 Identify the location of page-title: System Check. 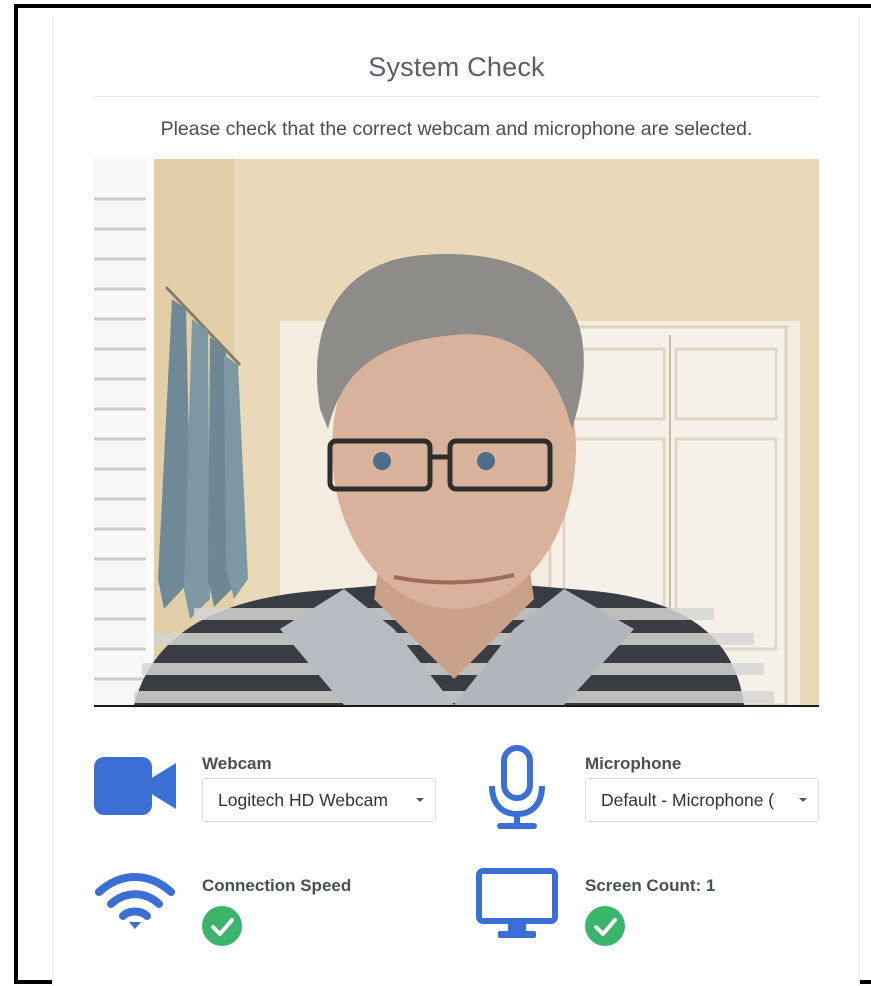
(456, 67).